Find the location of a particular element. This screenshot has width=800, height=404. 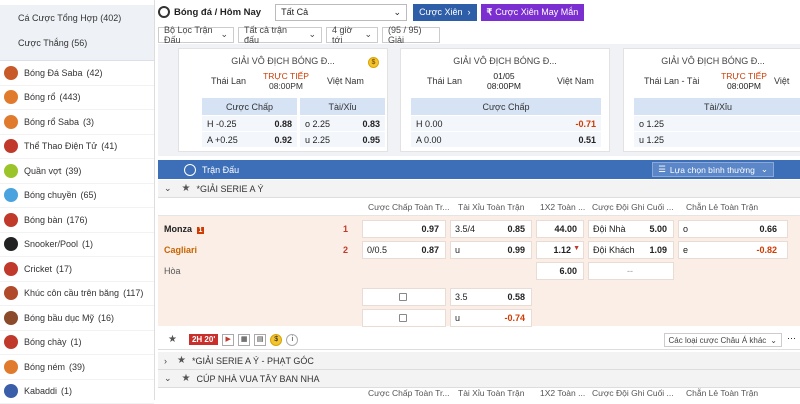

odds-cell: H 0.00-0.71 is located at coordinates (506, 123).